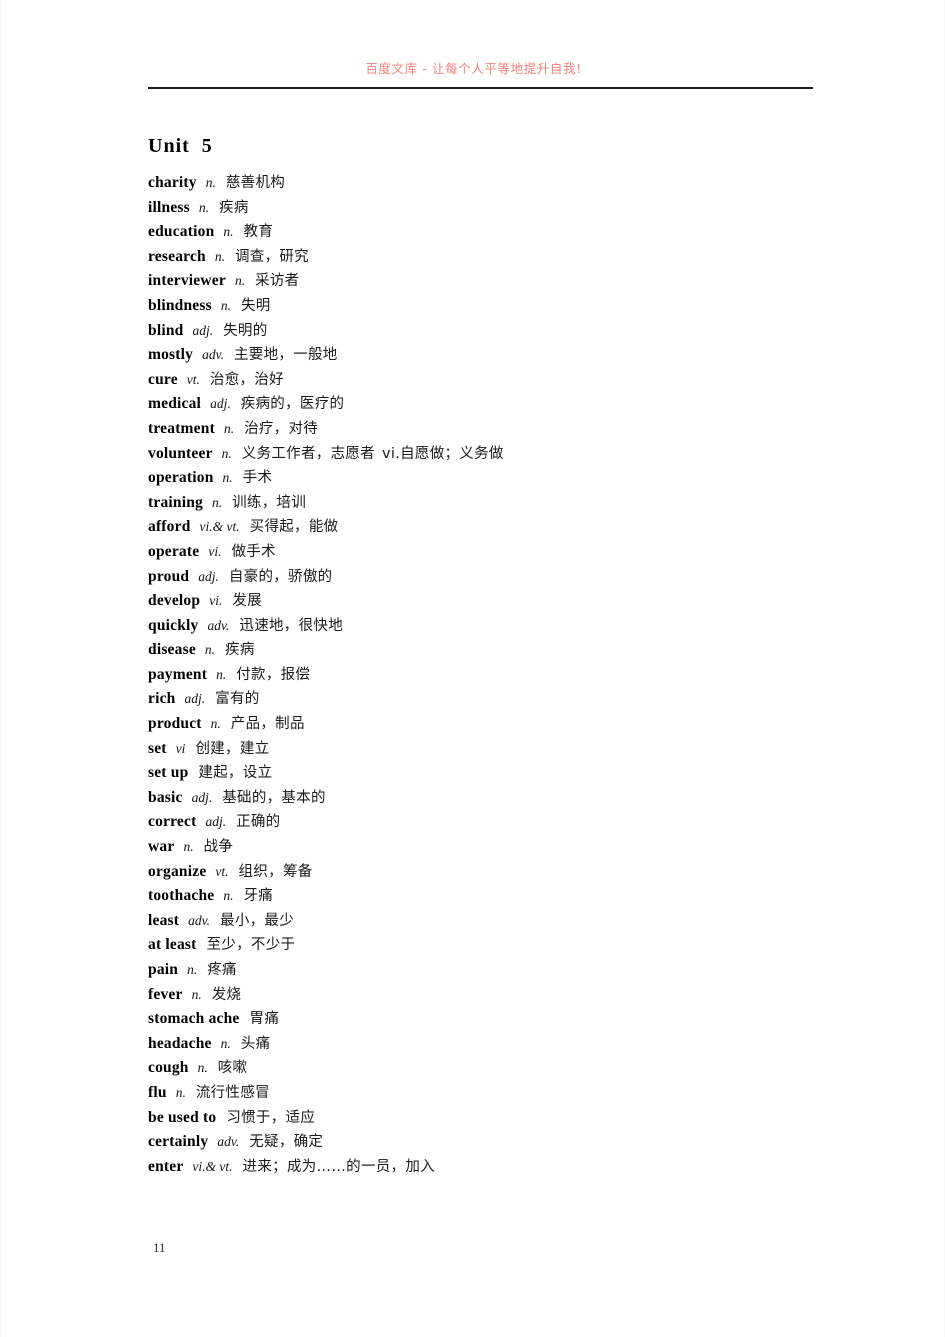 The height and width of the screenshot is (1337, 945). What do you see at coordinates (232, 1068) in the screenshot?
I see `vocabulary-definition: 咳嗽` at bounding box center [232, 1068].